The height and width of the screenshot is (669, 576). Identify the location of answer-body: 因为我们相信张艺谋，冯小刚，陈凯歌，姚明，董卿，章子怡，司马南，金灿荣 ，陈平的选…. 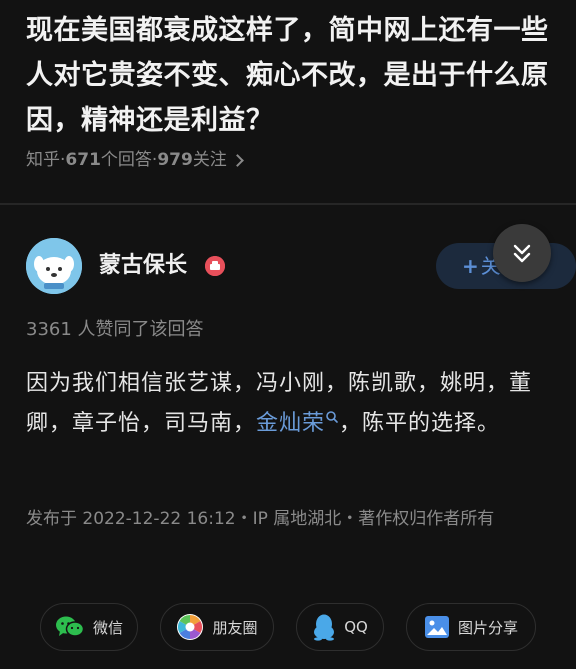
(286, 404).